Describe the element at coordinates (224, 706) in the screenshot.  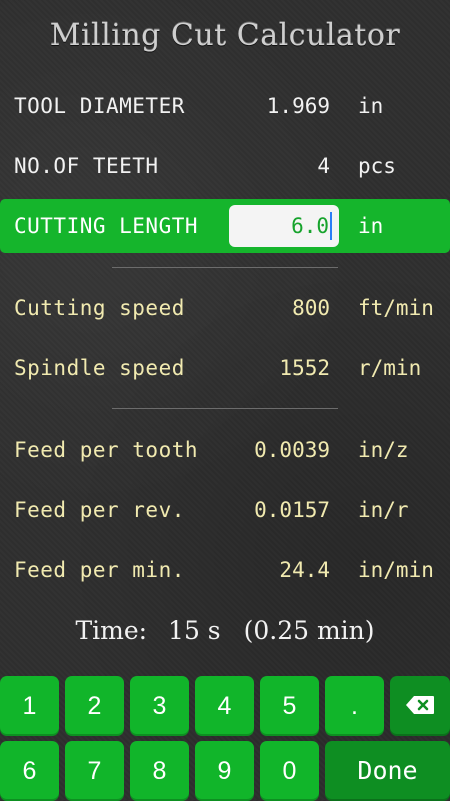
I see `key-4: 4` at that location.